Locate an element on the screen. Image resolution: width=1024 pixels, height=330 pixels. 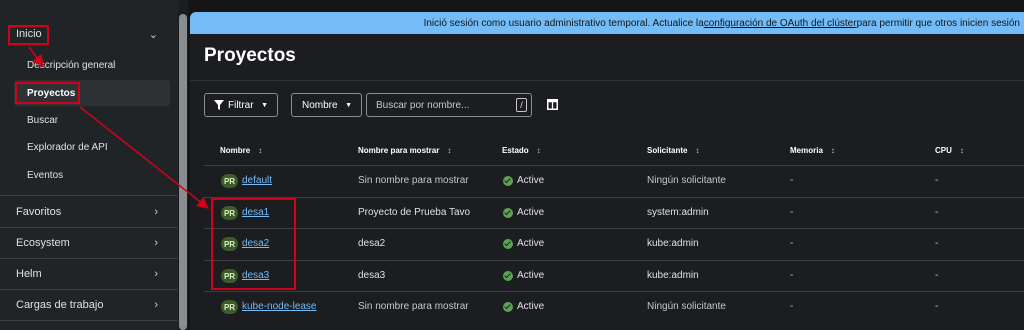
column-header-nombre-mostrar: Nombre para mostrar ↕ is located at coordinates (404, 150).